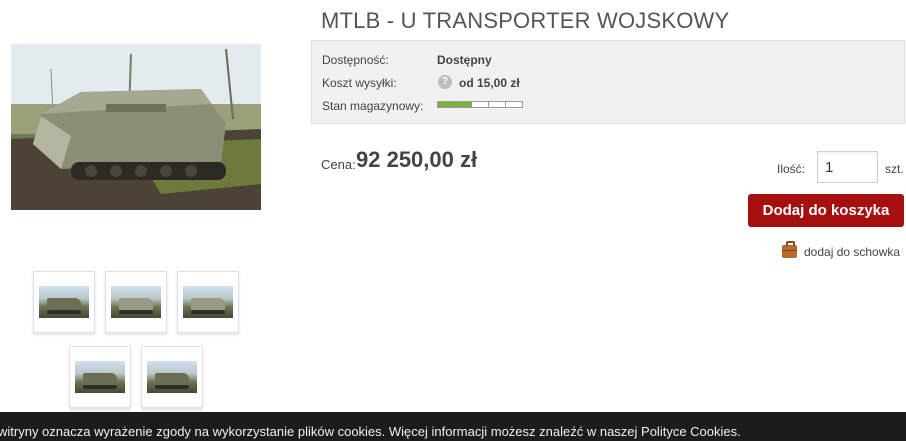 Image resolution: width=906 pixels, height=441 pixels. I want to click on question-icon: ?, so click(445, 82).